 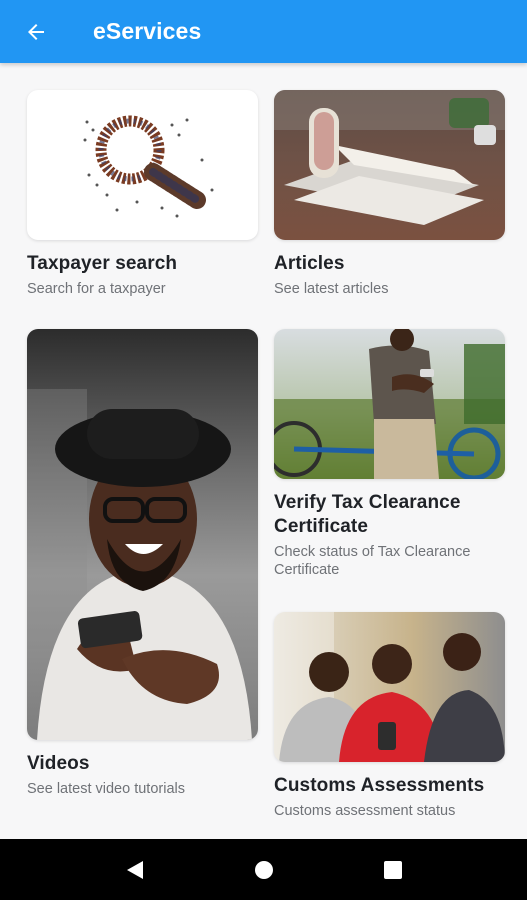 What do you see at coordinates (389, 165) in the screenshot?
I see `magazines-on-table-image` at bounding box center [389, 165].